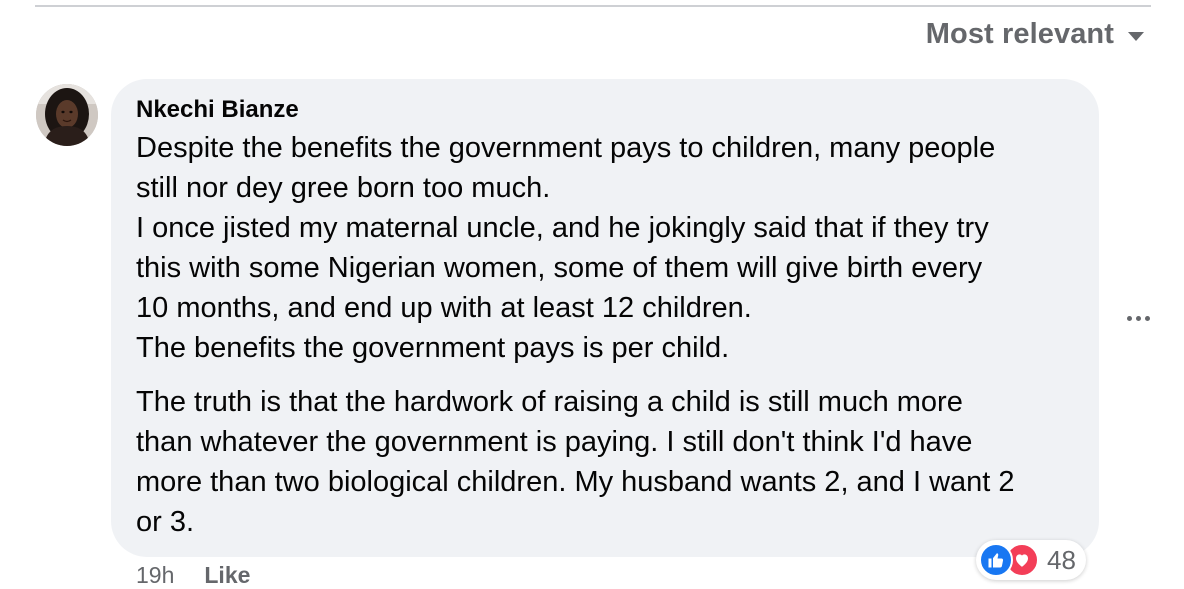 The height and width of the screenshot is (589, 1184). I want to click on comment-meta: 19h Like, so click(193, 575).